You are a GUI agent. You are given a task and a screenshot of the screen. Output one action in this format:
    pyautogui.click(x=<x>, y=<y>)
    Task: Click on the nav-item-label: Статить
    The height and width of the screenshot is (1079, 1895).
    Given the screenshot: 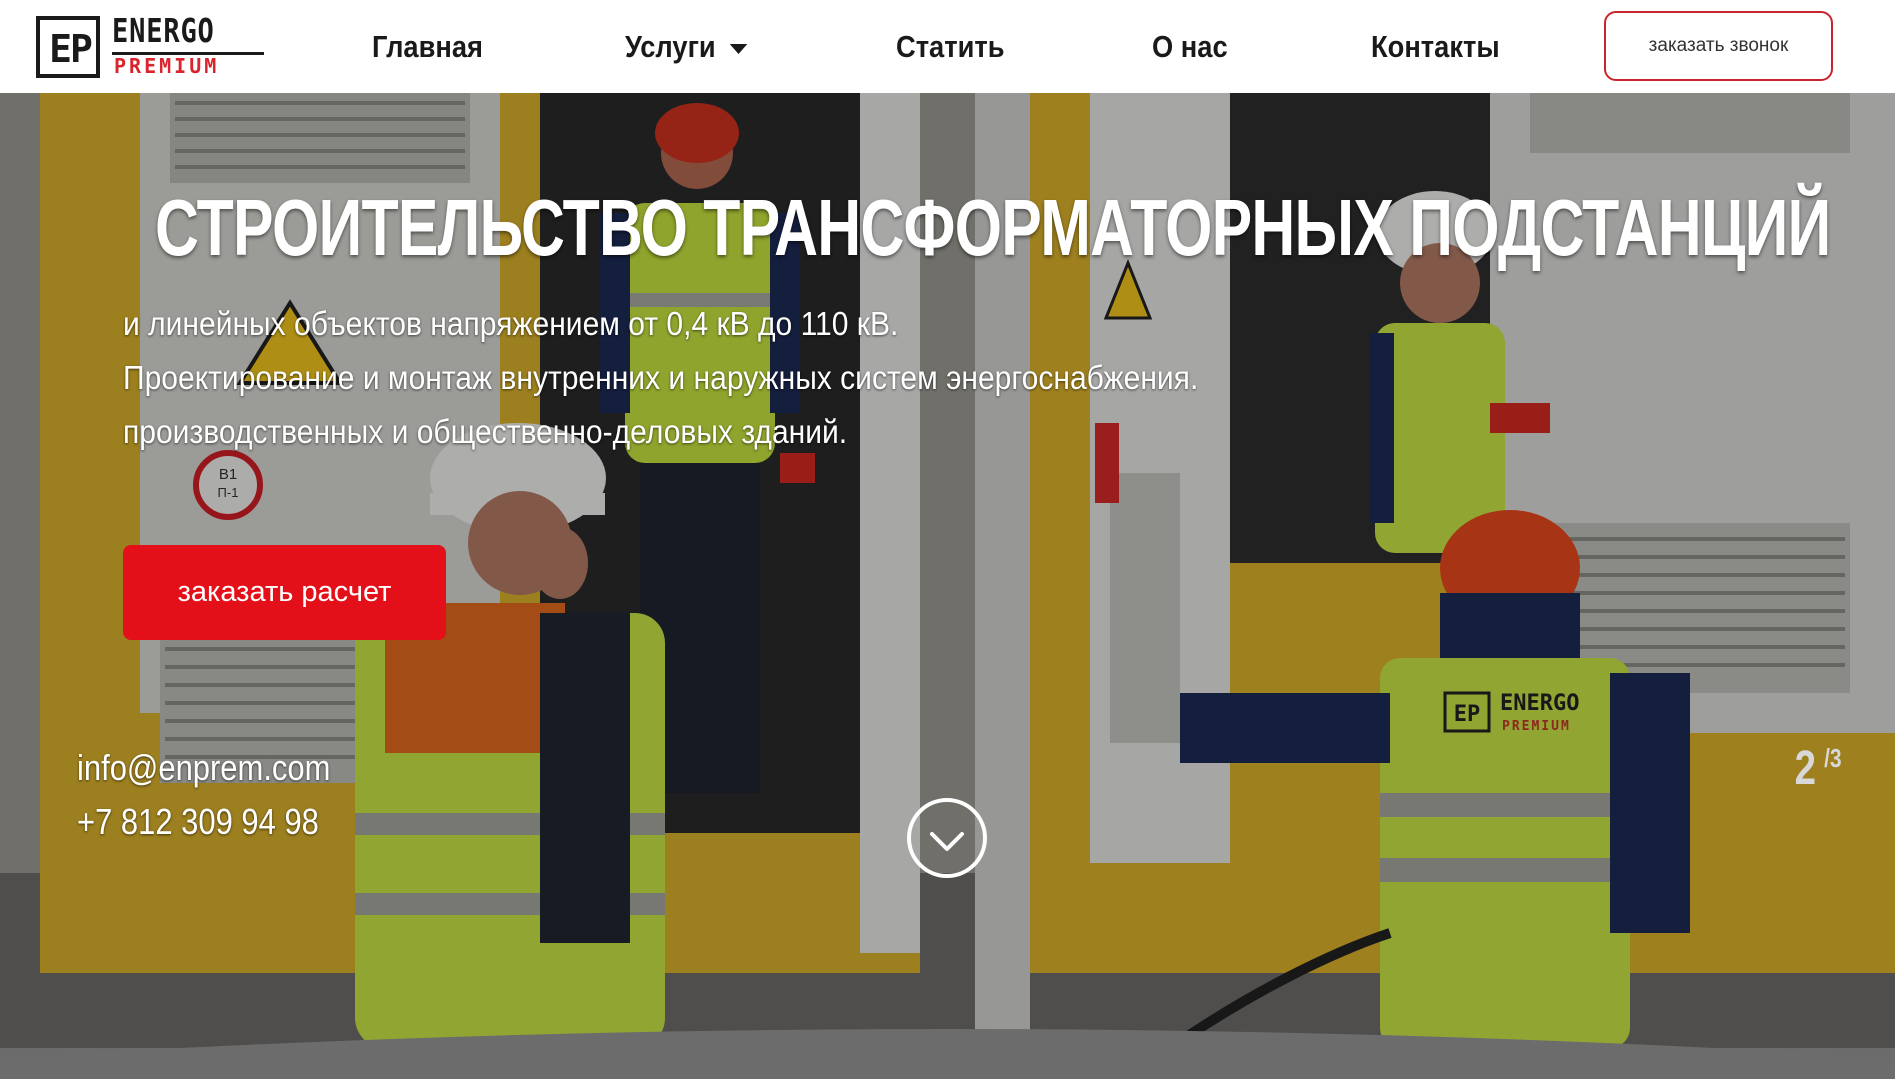 What is the action you would take?
    pyautogui.click(x=950, y=46)
    